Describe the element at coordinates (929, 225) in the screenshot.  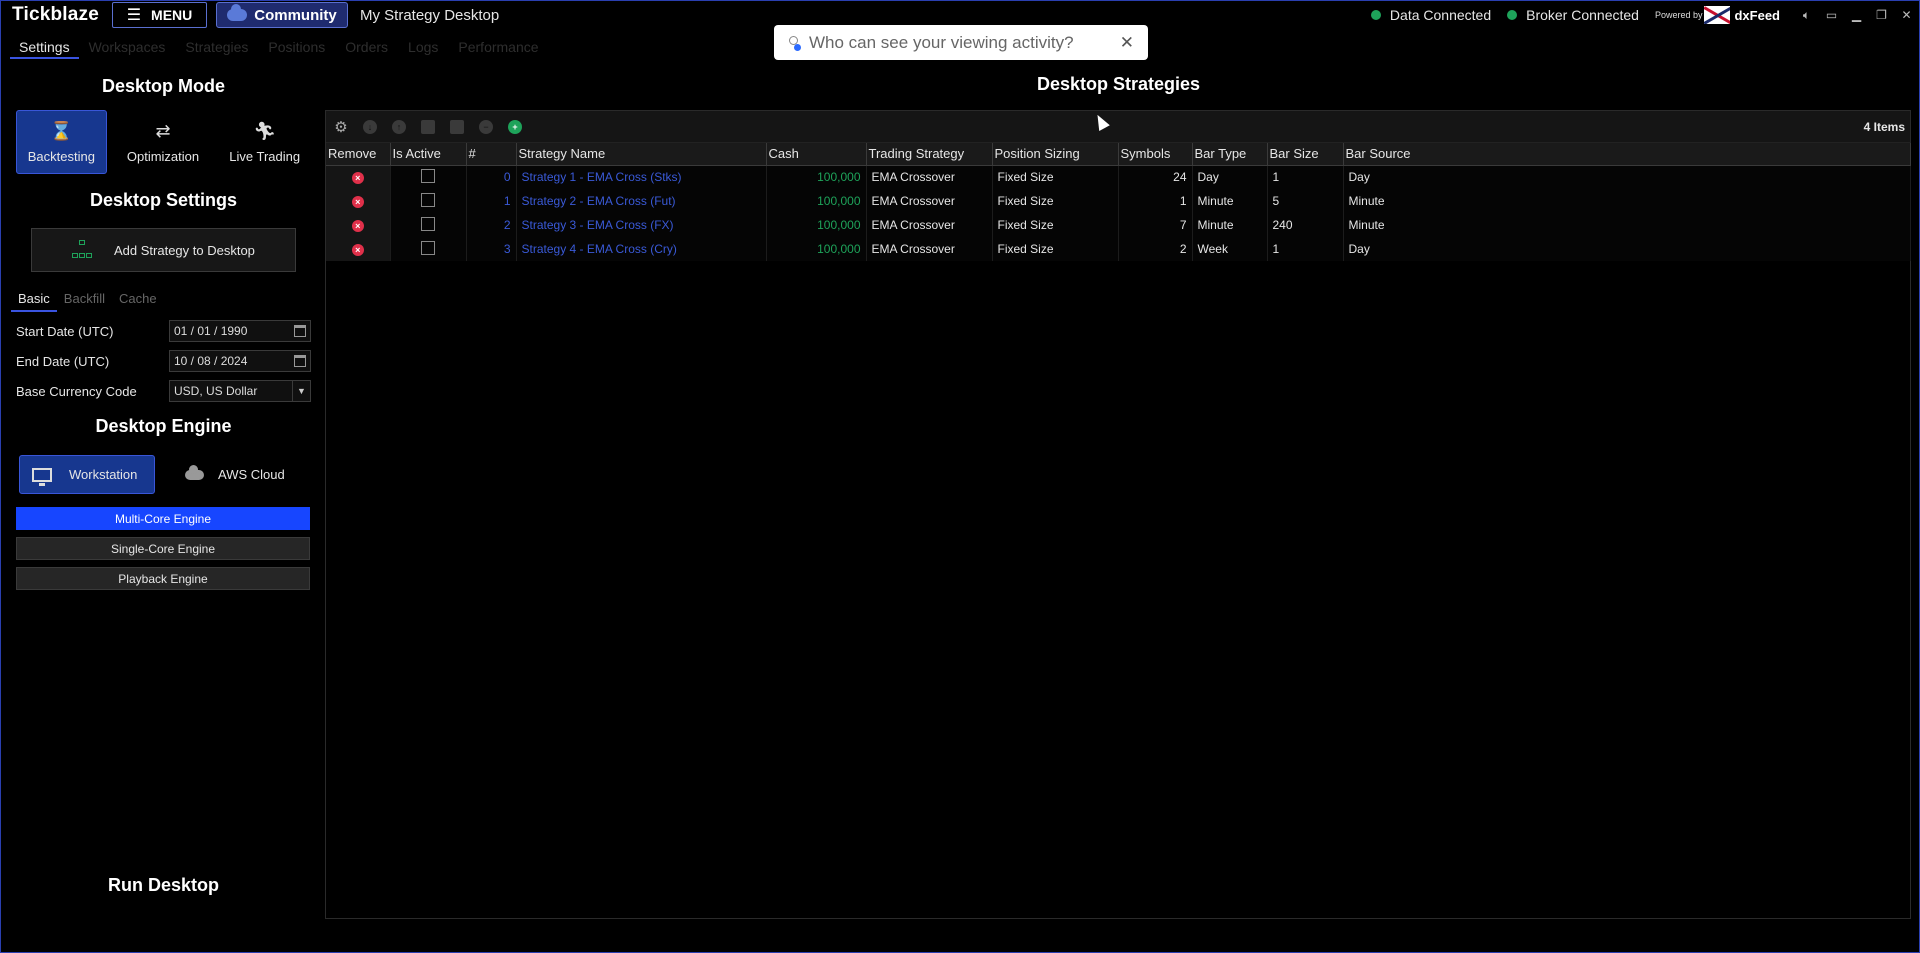
I see `trading-strategy-value: EMA Crossover` at that location.